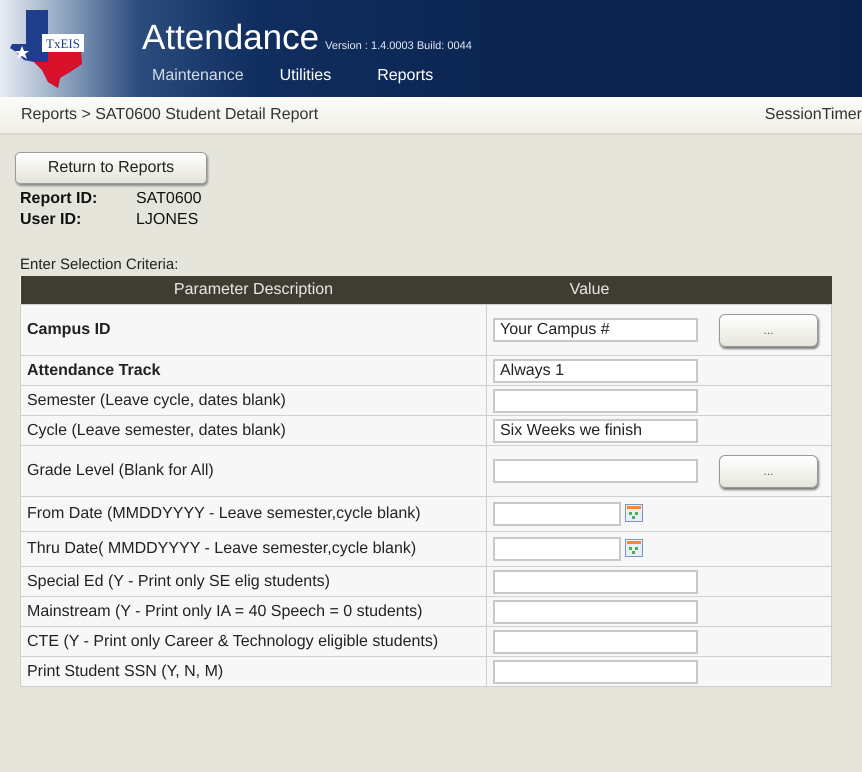 This screenshot has height=772, width=862. Describe the element at coordinates (198, 76) in the screenshot. I see `menu-item: Maintenance` at that location.